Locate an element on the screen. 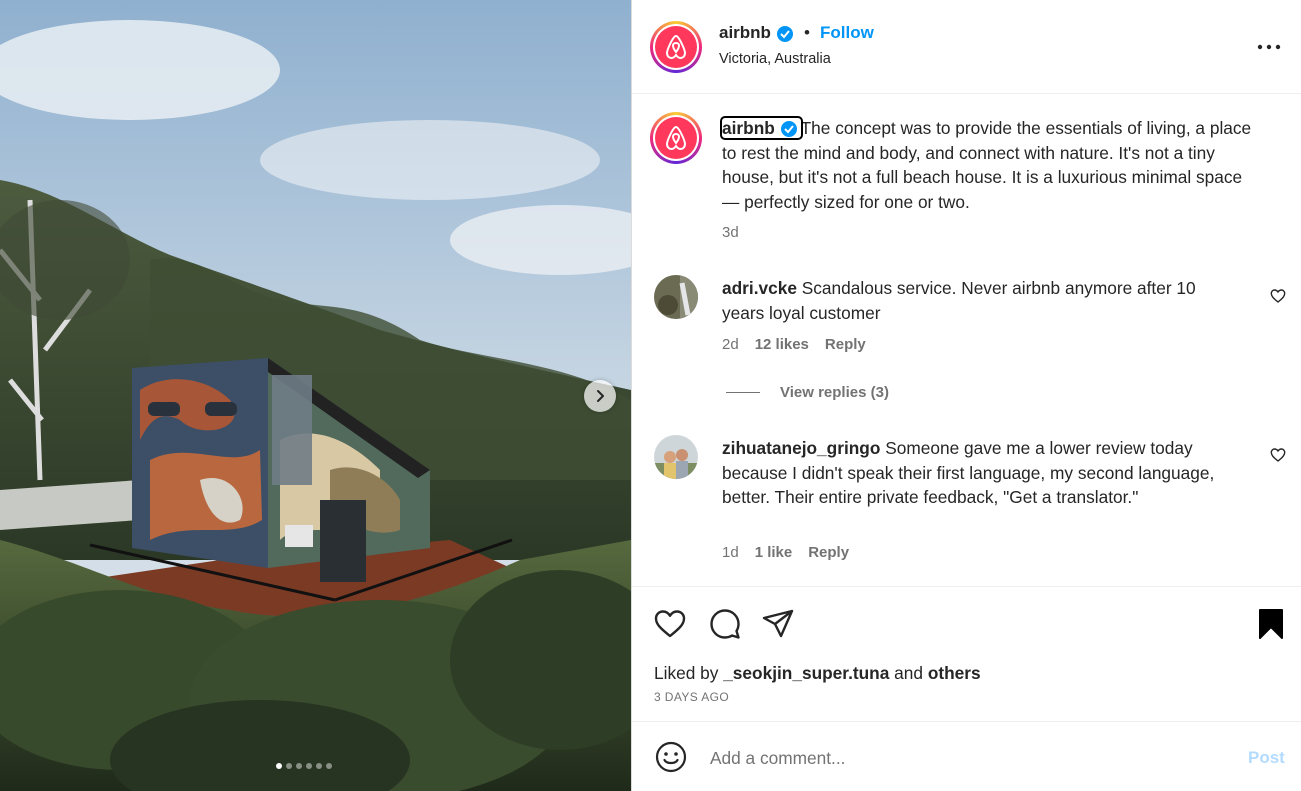 This screenshot has height=791, width=1301. comment-likes-count: 1 like is located at coordinates (774, 552).